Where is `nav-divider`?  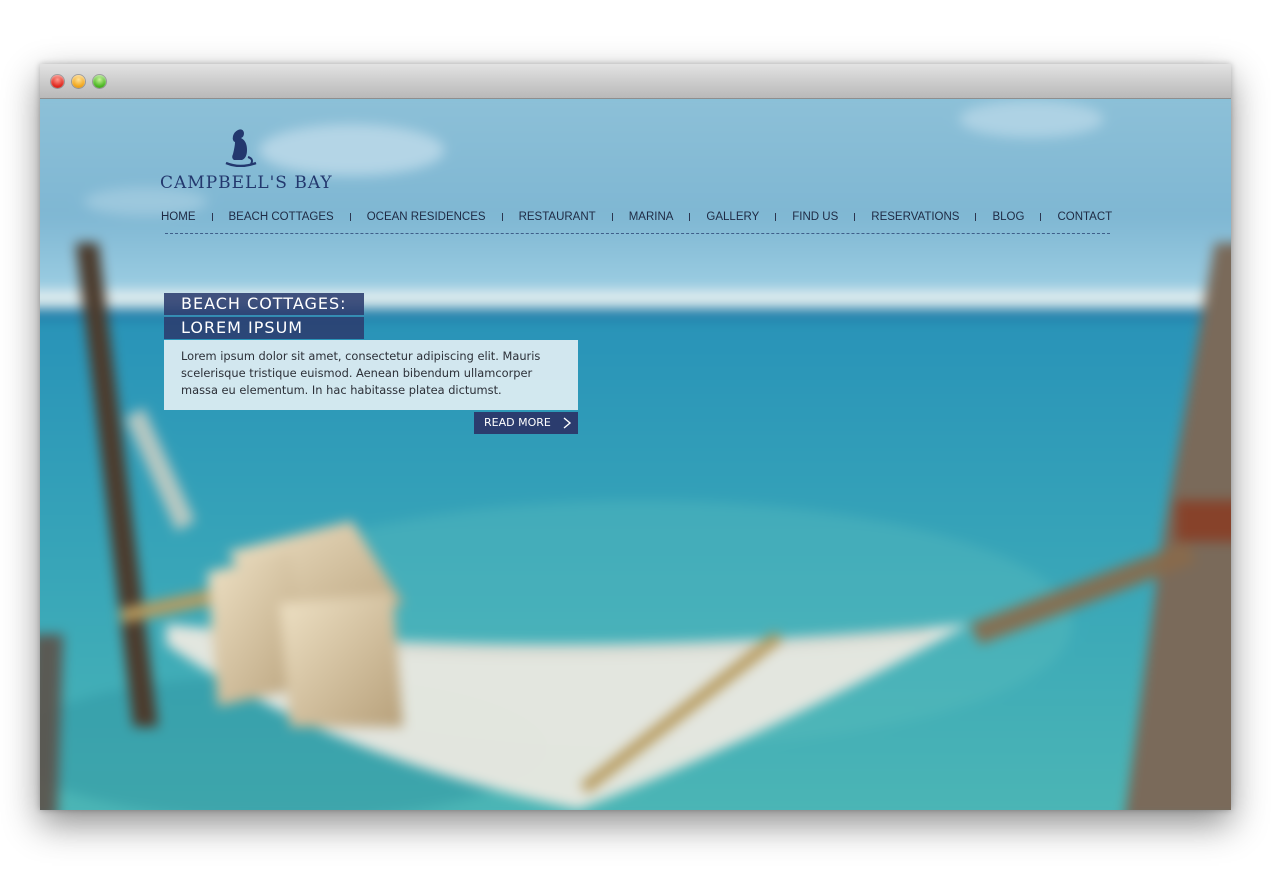 nav-divider is located at coordinates (637, 233).